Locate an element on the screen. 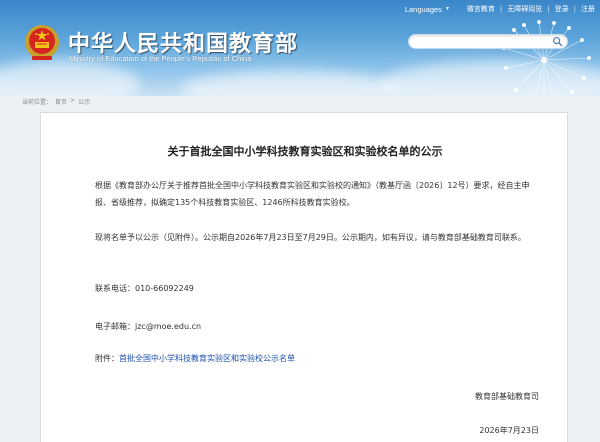  dandelion-decoration is located at coordinates (546, 58).